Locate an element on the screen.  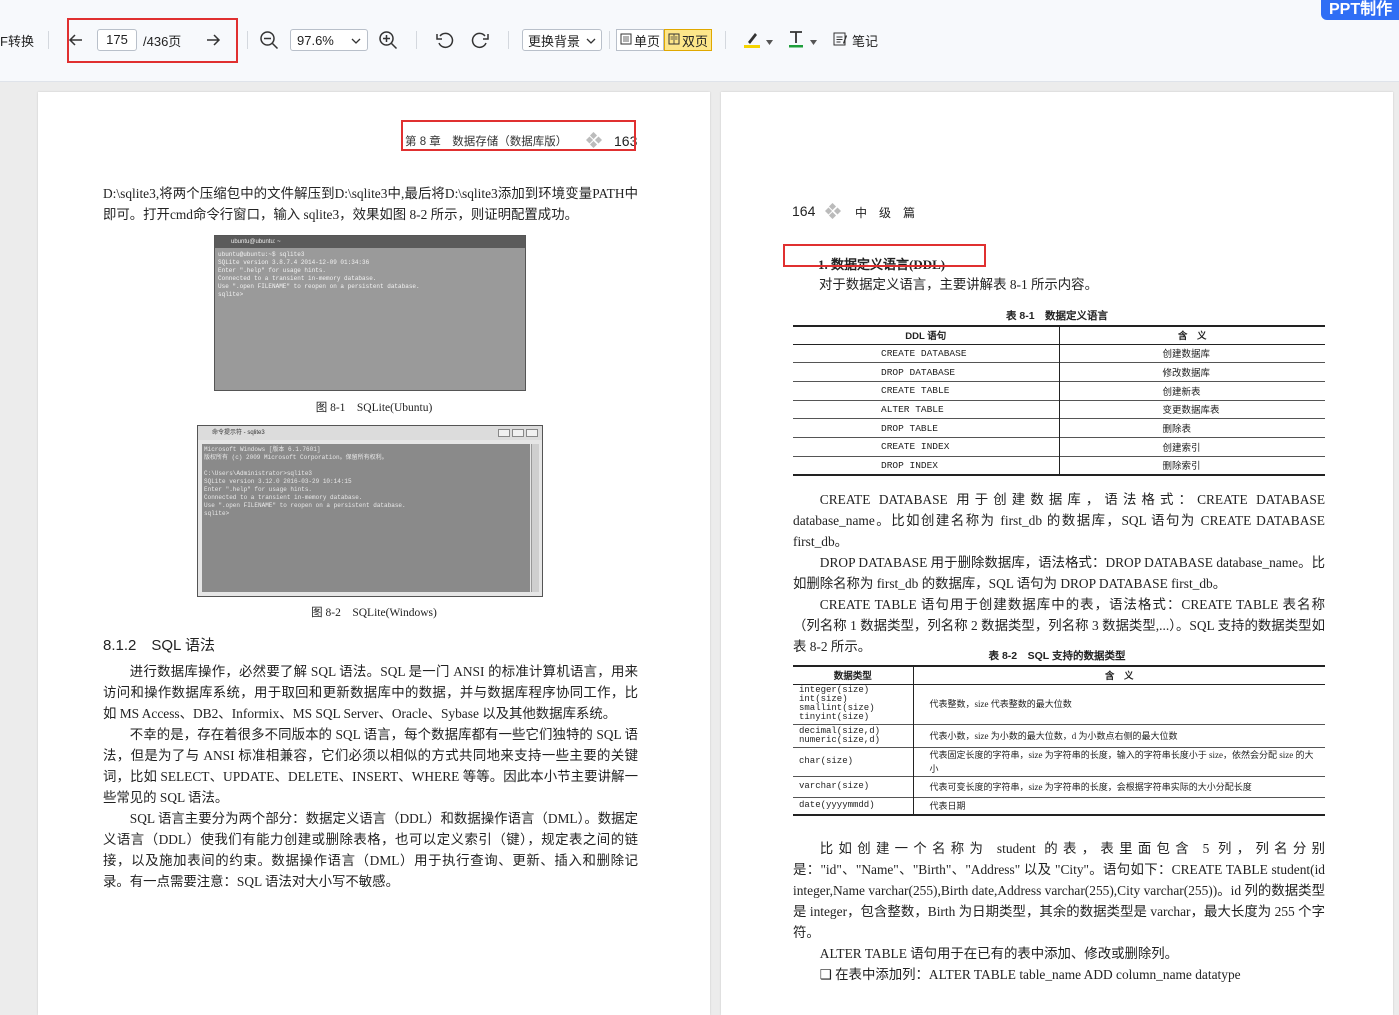
arrow-right-icon is located at coordinates (213, 40).